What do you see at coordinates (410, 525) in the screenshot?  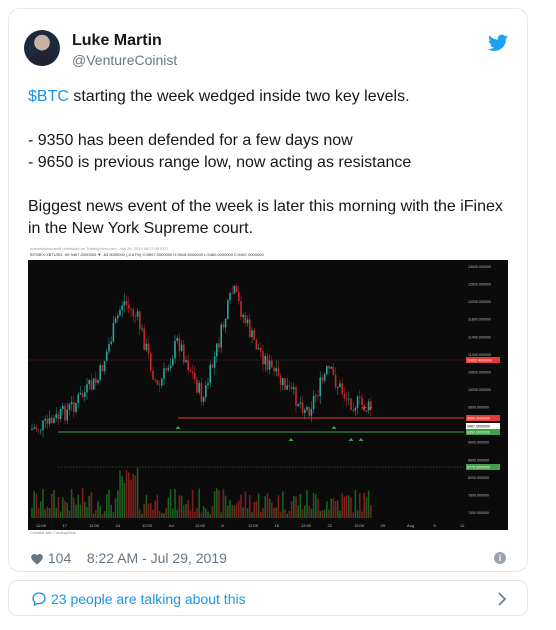 I see `x-tick-label: Aug` at bounding box center [410, 525].